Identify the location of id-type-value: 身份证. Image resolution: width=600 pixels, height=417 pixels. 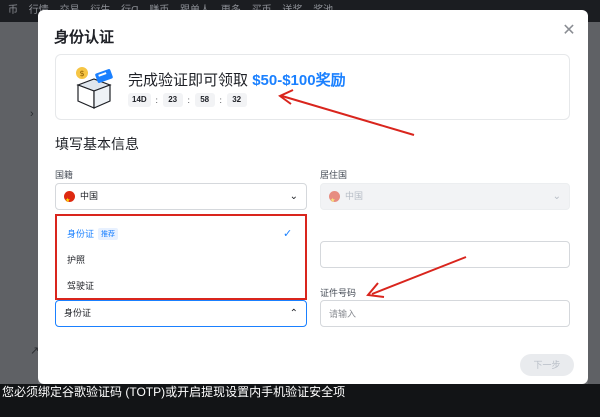
(78, 313).